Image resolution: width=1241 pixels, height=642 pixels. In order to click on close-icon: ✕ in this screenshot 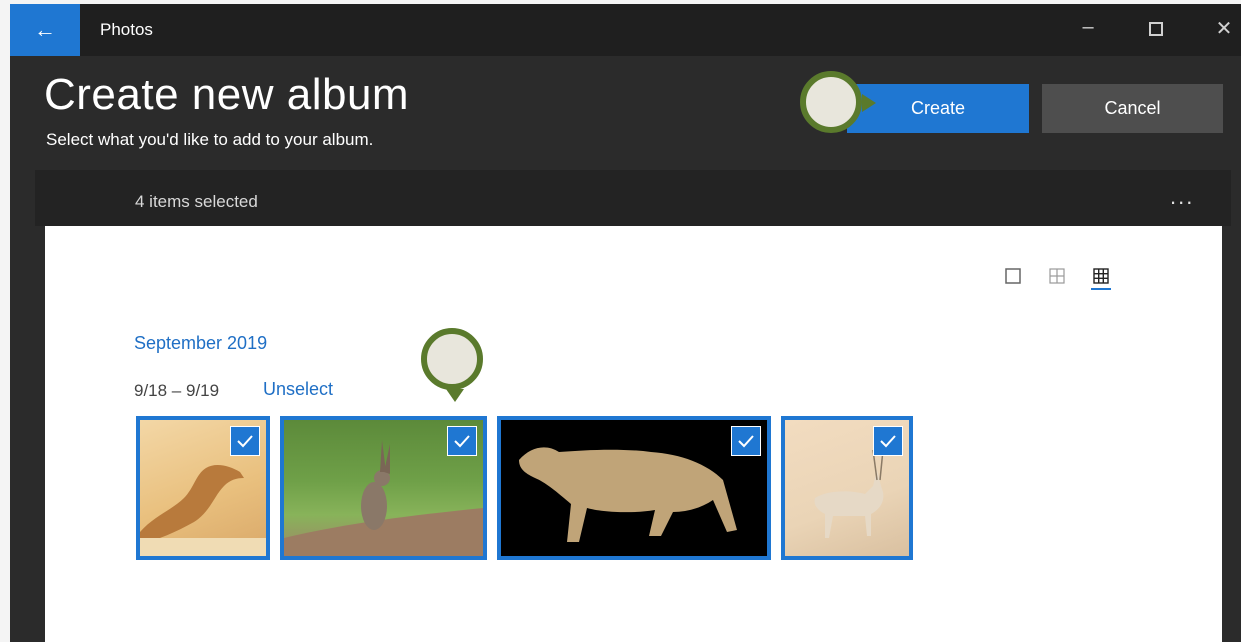, I will do `click(1224, 29)`.